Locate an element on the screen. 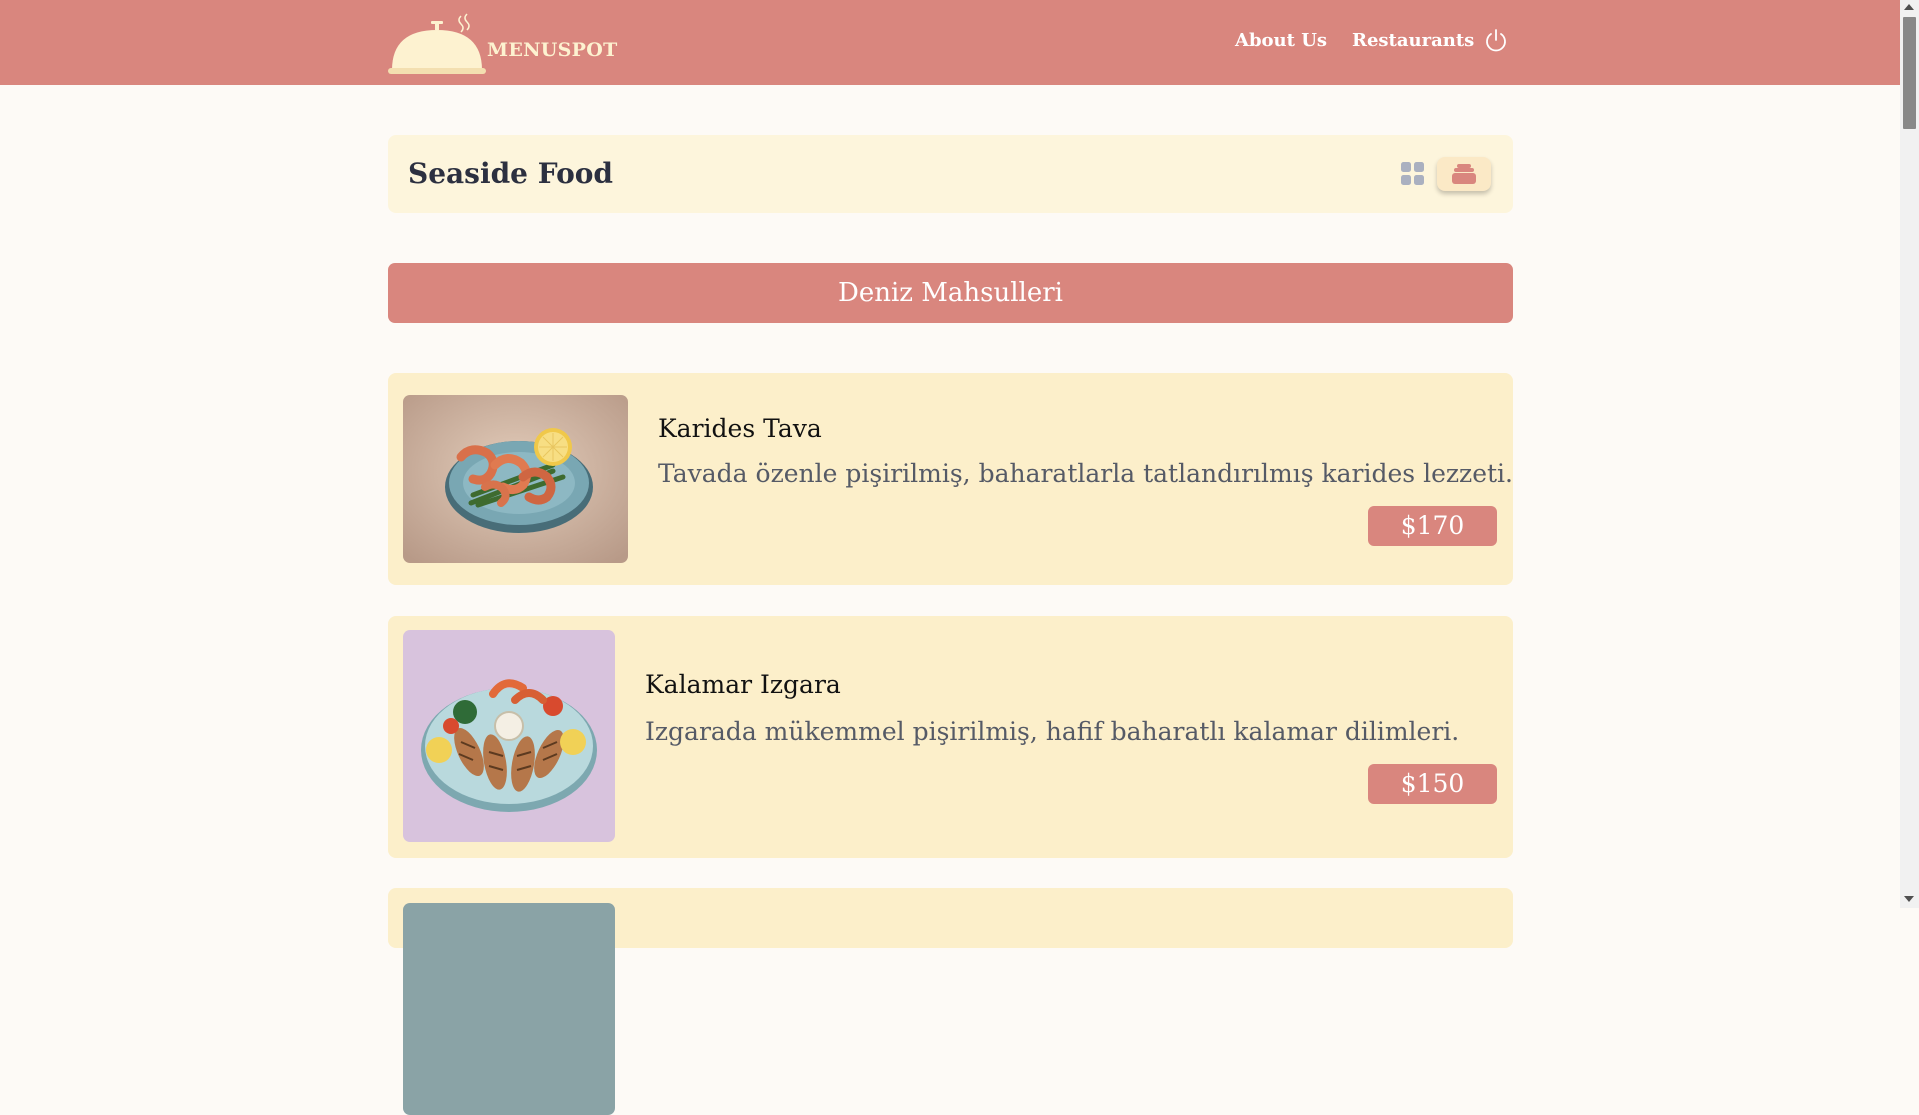  scroll-up-icon is located at coordinates (1909, 7).